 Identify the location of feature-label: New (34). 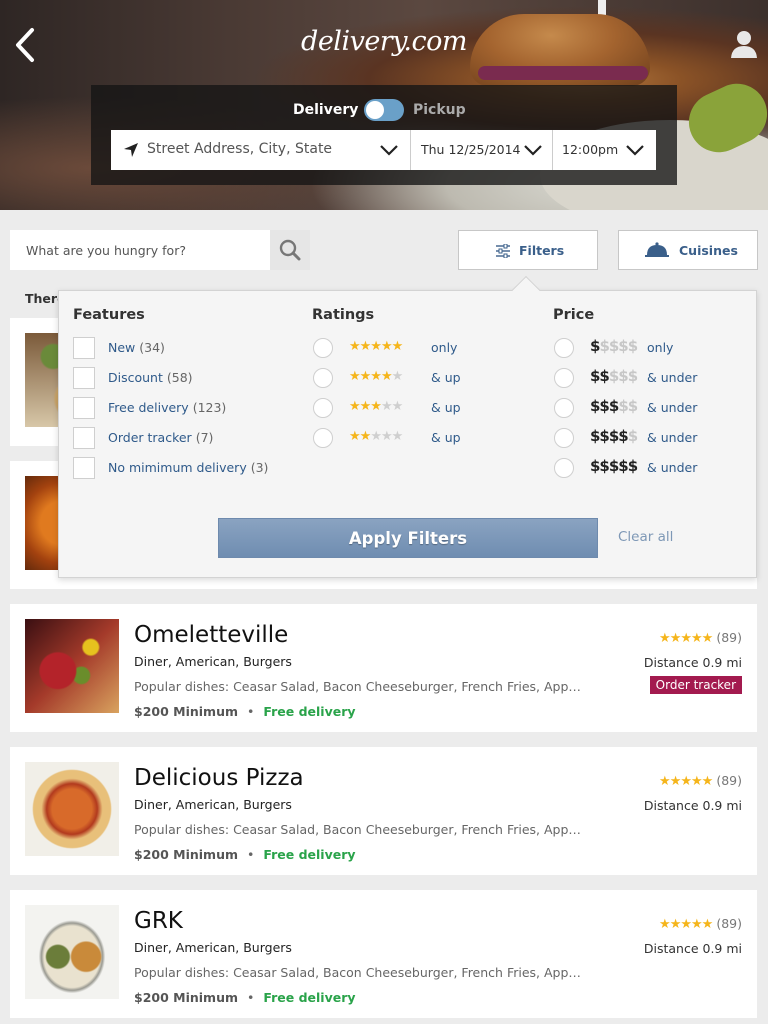
(136, 347).